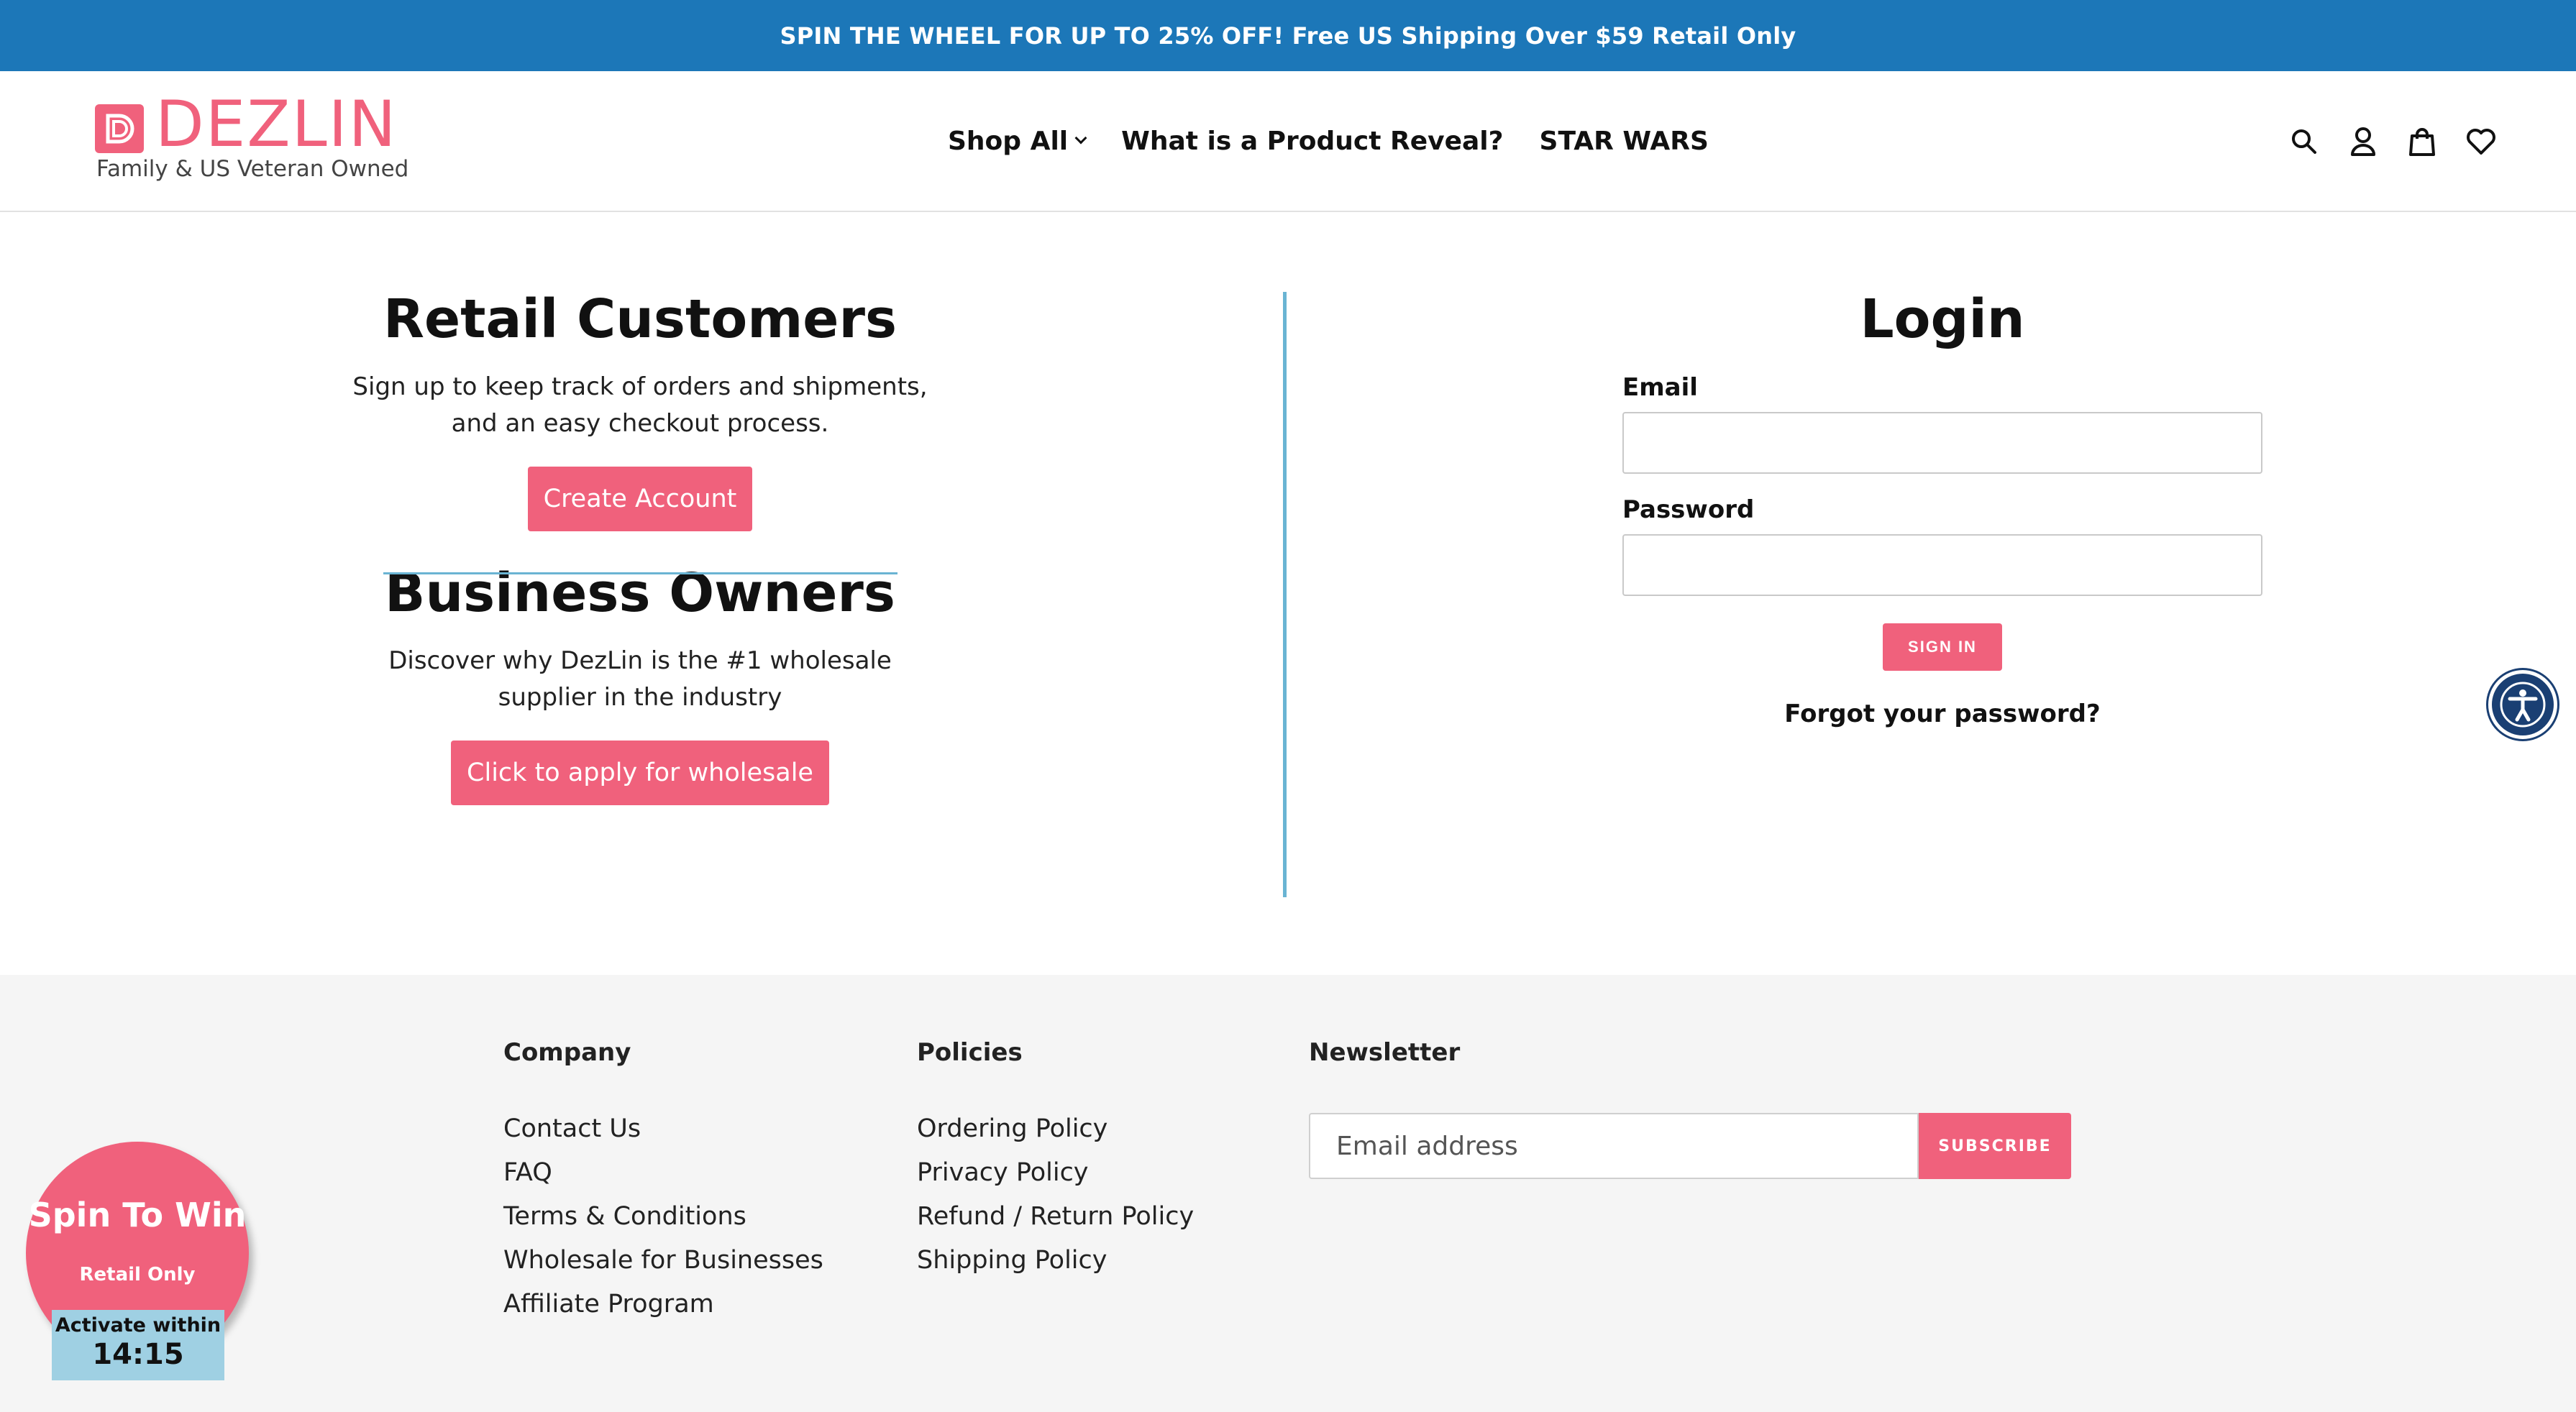  Describe the element at coordinates (276, 124) in the screenshot. I see `logo-name: DEZLIN` at that location.